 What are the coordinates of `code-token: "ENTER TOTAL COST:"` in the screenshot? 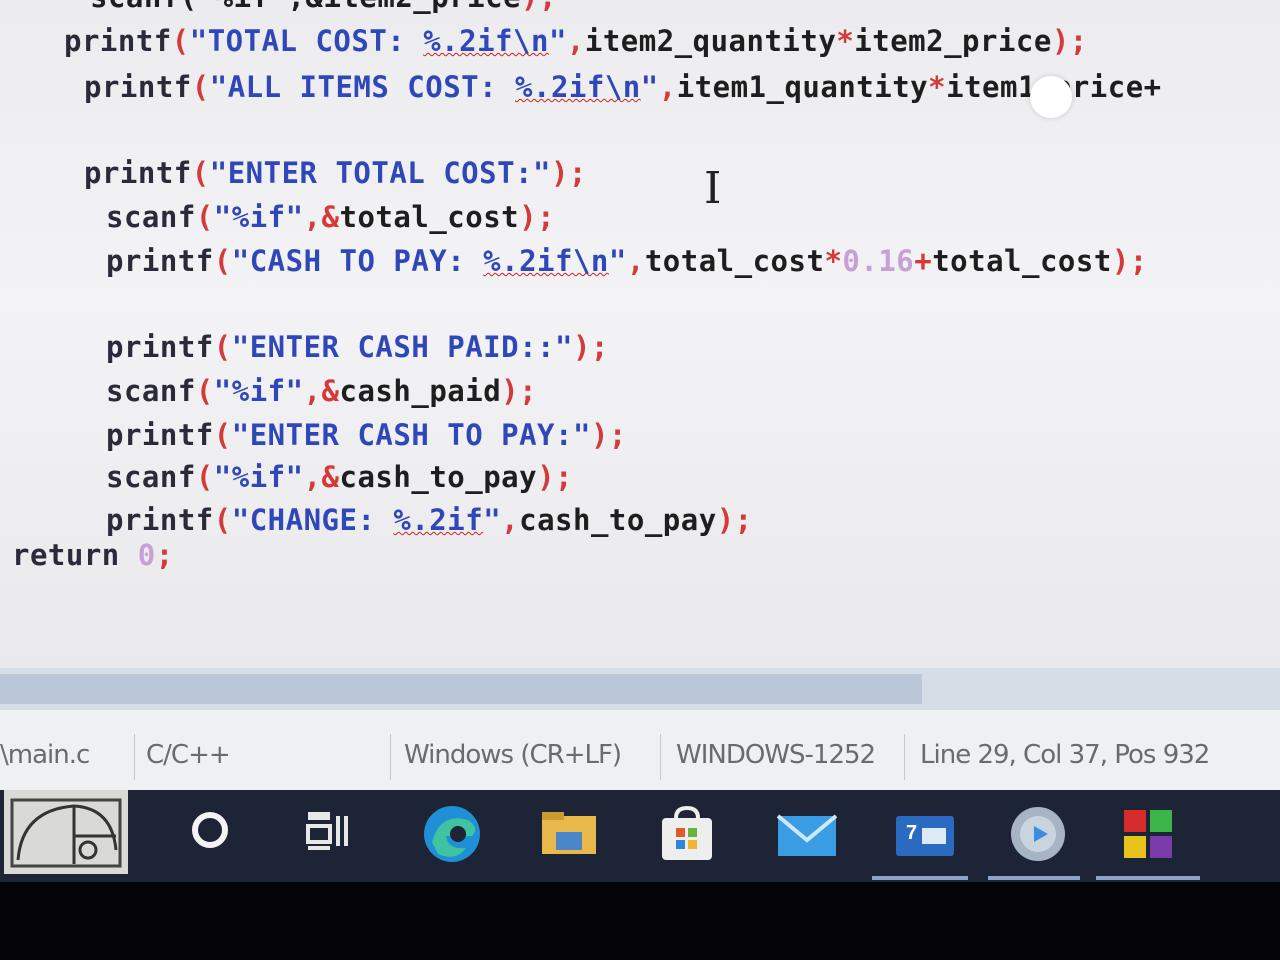 It's located at (380, 173).